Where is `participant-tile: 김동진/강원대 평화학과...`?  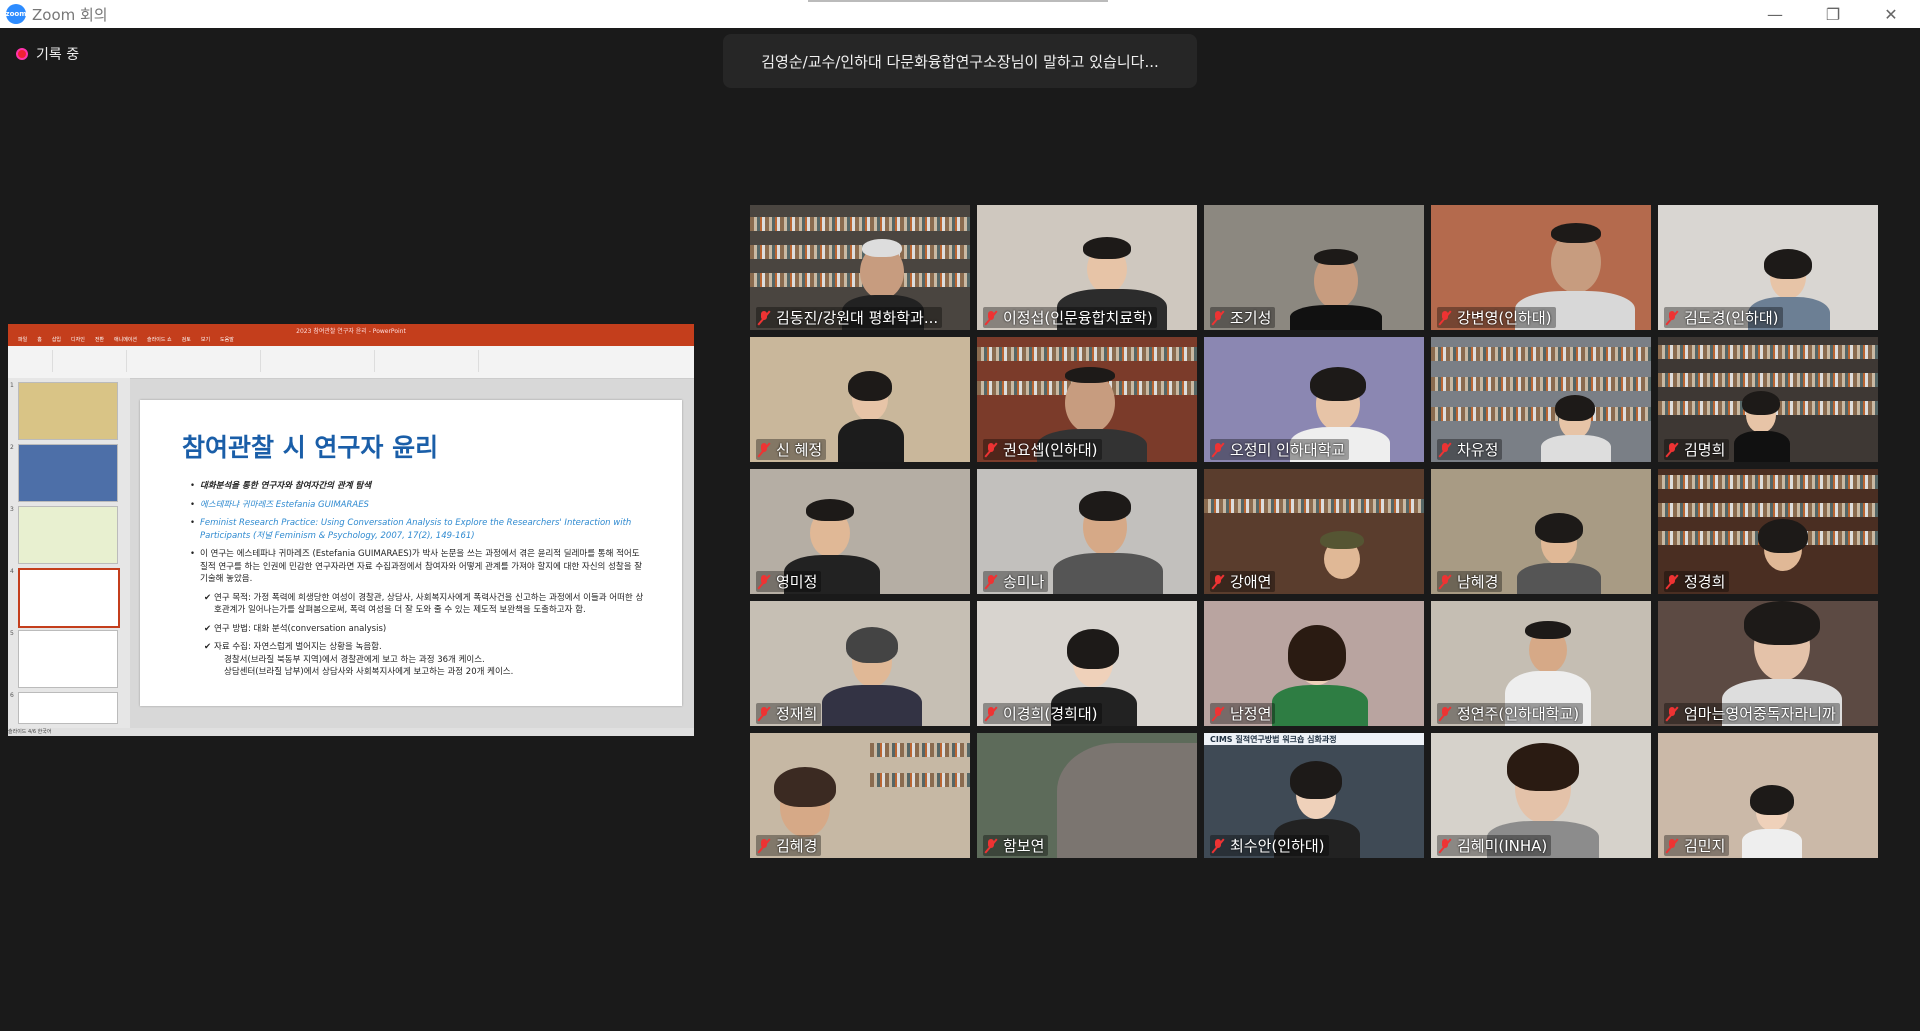 participant-tile: 김동진/강원대 평화학과... is located at coordinates (860, 267).